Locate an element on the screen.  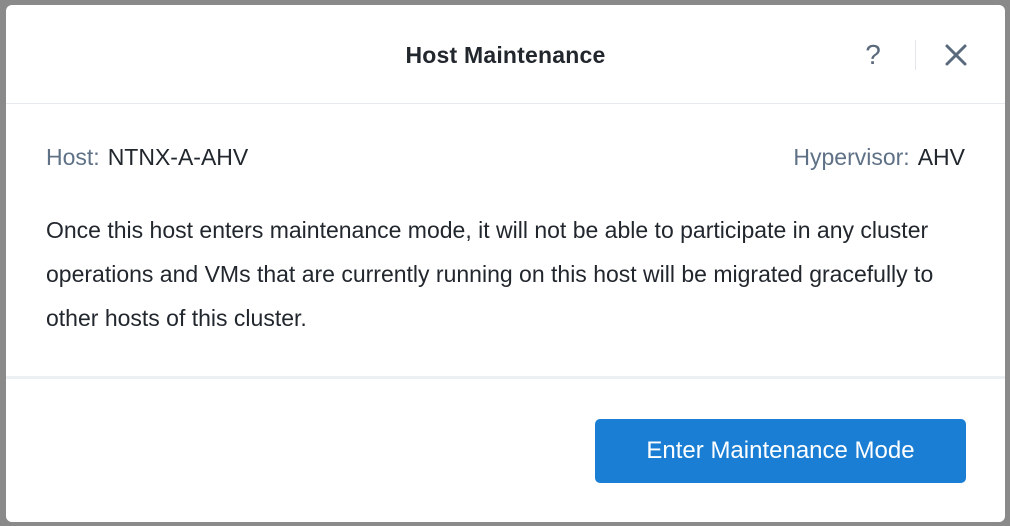
host-field: Host: NTNX-A-AHV is located at coordinates (147, 157).